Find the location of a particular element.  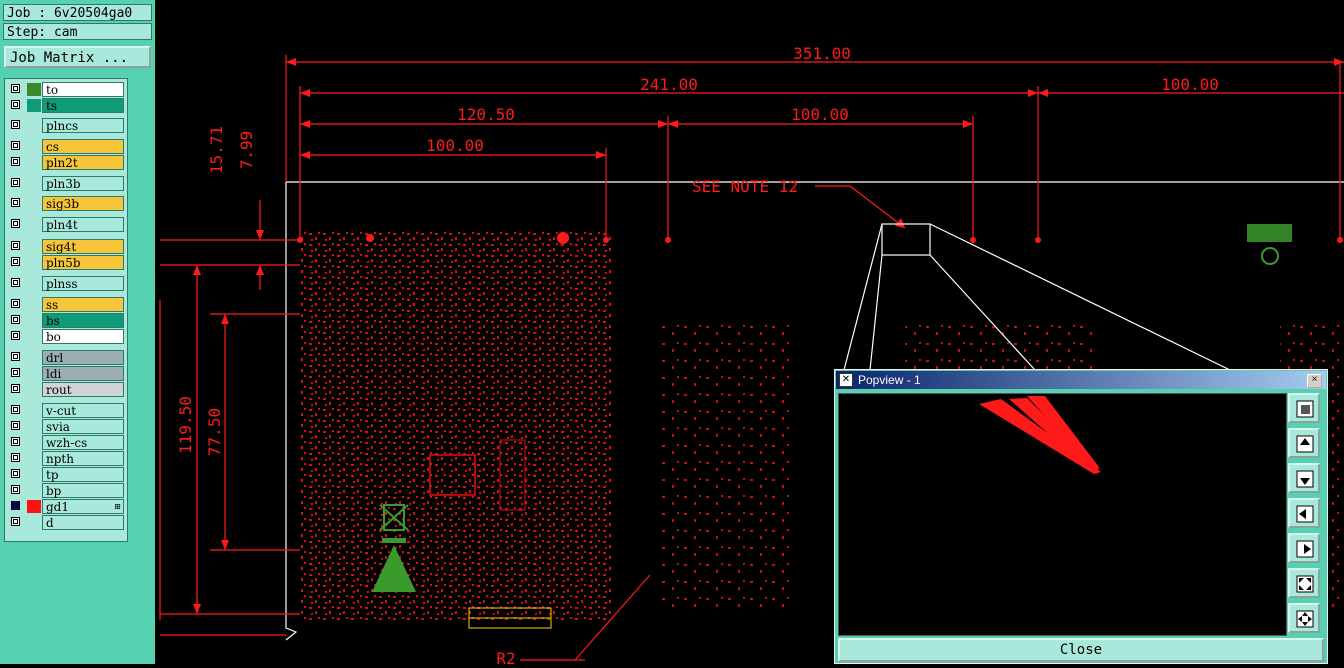

layer-row-d: d is located at coordinates (67, 522).